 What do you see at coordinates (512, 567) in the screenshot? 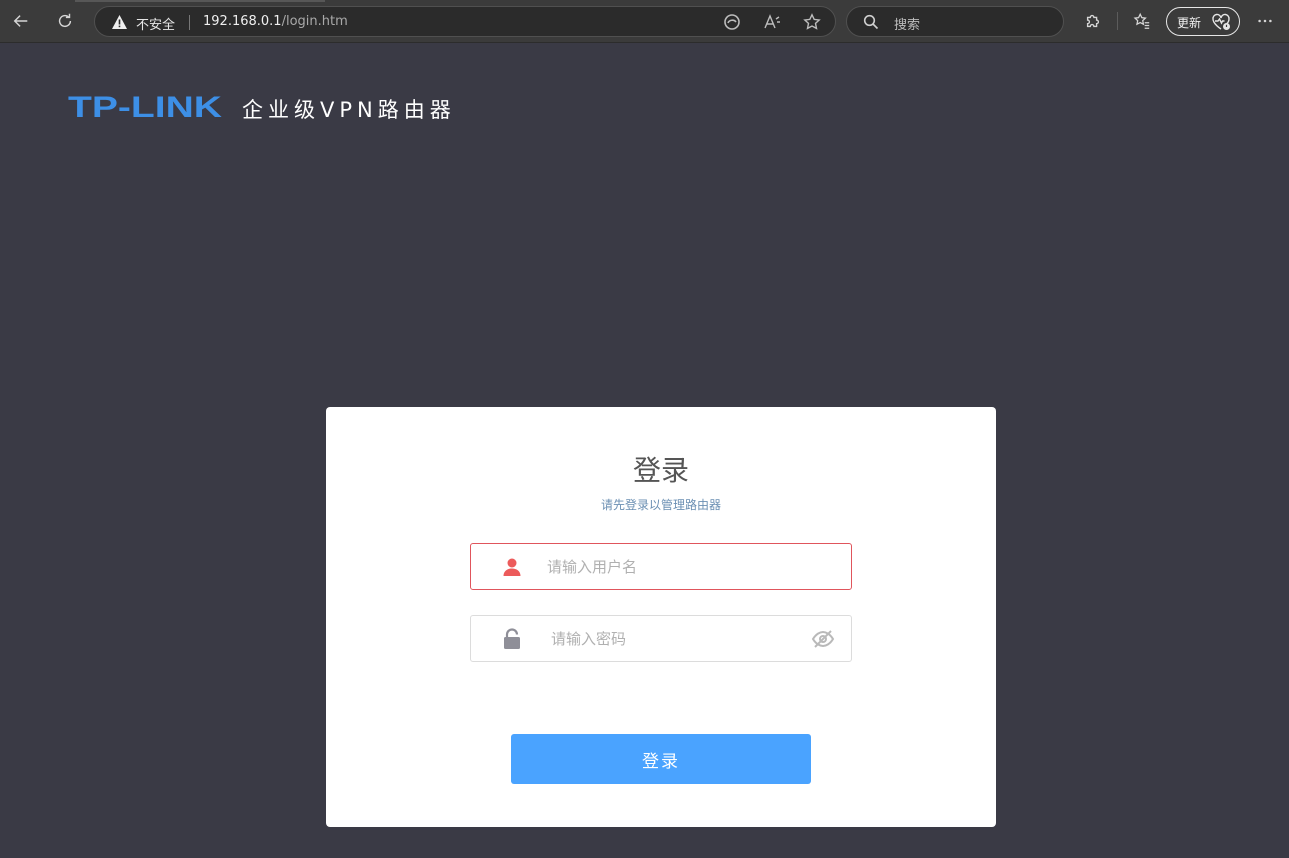
I see `user-icon` at bounding box center [512, 567].